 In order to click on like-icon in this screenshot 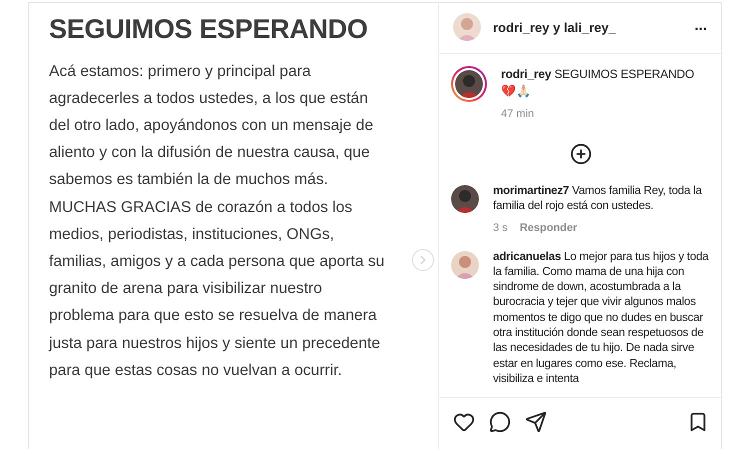, I will do `click(464, 422)`.